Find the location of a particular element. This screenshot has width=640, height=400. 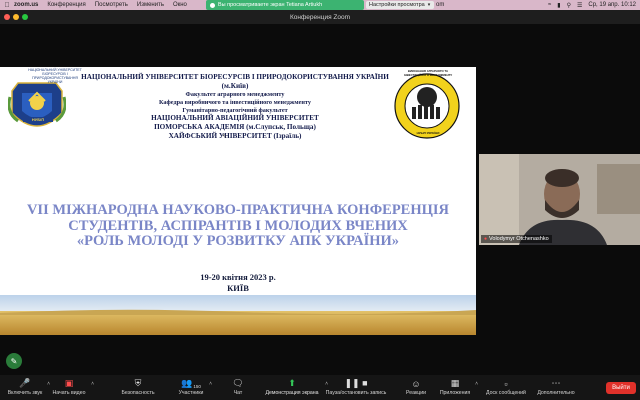

title-line: «РОЛЬ МОЛОДІ У РОЗВИТКУ АПК УКРАЇНИ» is located at coordinates (238, 241).